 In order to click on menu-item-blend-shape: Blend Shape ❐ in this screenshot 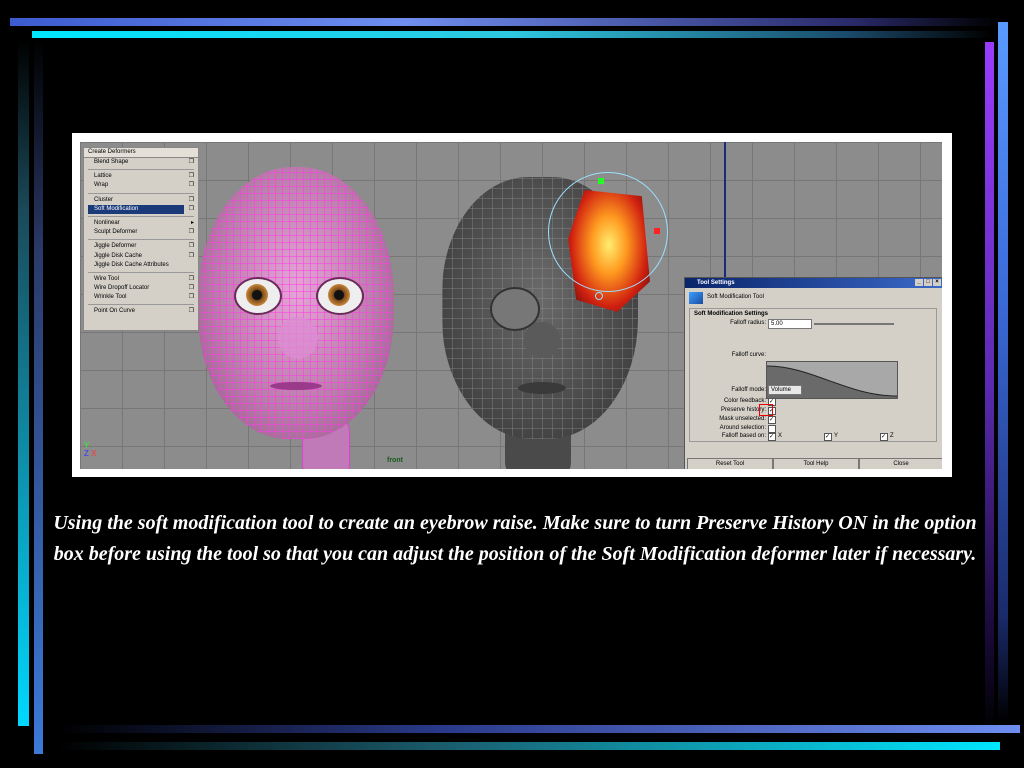, I will do `click(141, 162)`.